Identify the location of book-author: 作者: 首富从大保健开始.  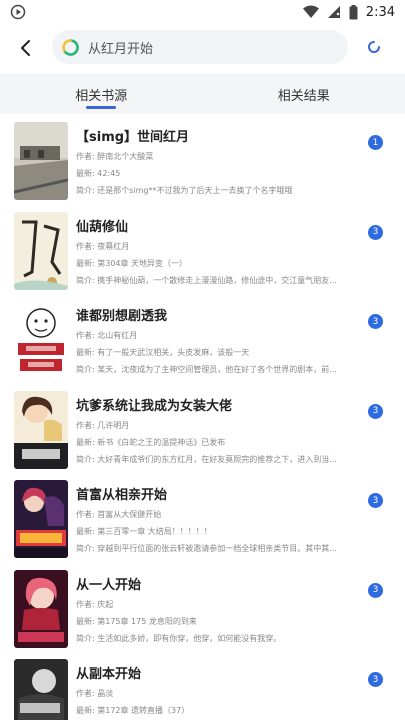
(119, 514).